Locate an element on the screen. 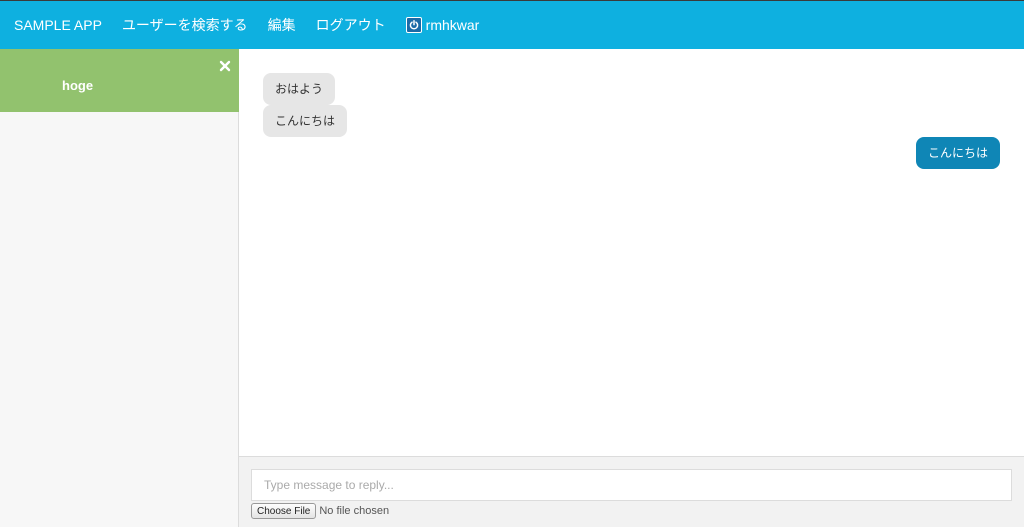 This screenshot has width=1024, height=527. file-picker: Choose File No file chosen is located at coordinates (320, 511).